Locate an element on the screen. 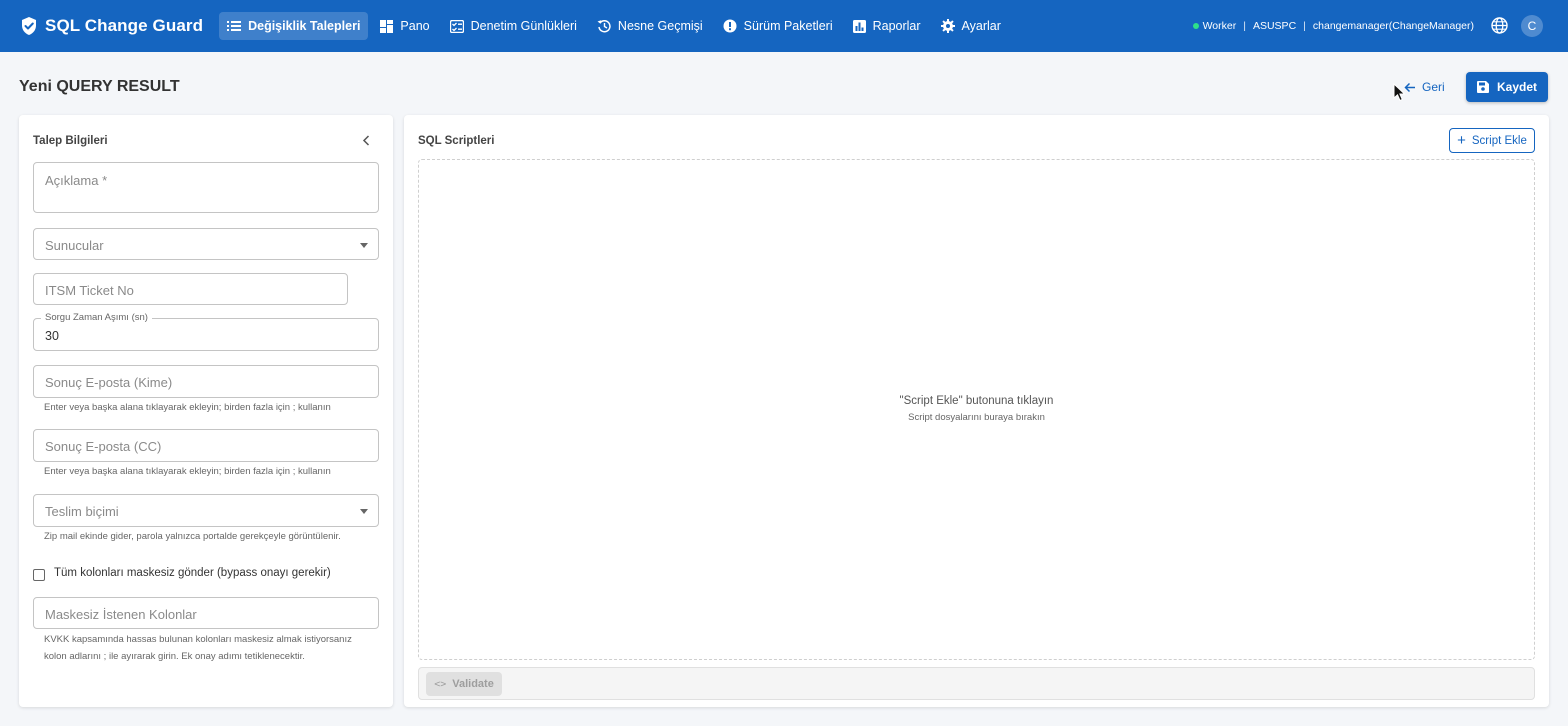 The width and height of the screenshot is (1568, 726). nav-label: Denetim Günlükleri is located at coordinates (523, 26).